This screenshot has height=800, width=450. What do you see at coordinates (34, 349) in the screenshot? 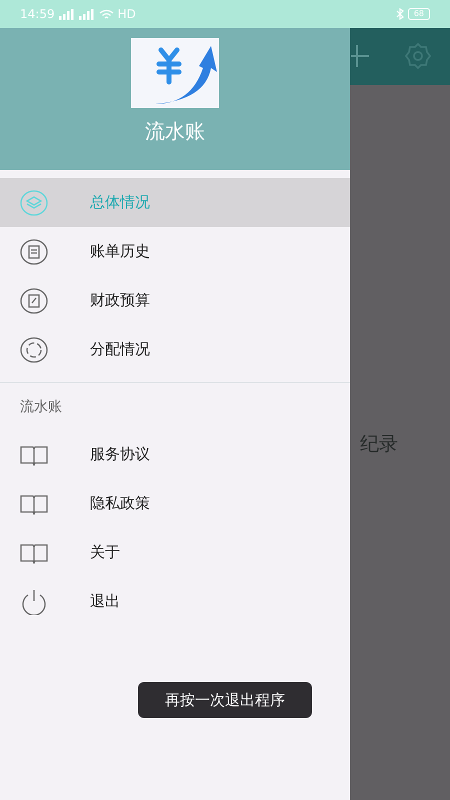
I see `cycle-icon` at bounding box center [34, 349].